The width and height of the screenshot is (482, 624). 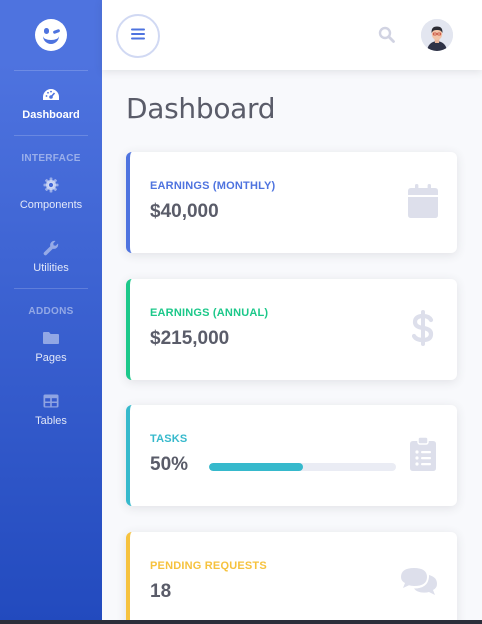 What do you see at coordinates (51, 204) in the screenshot?
I see `sidebar-item-label: Components` at bounding box center [51, 204].